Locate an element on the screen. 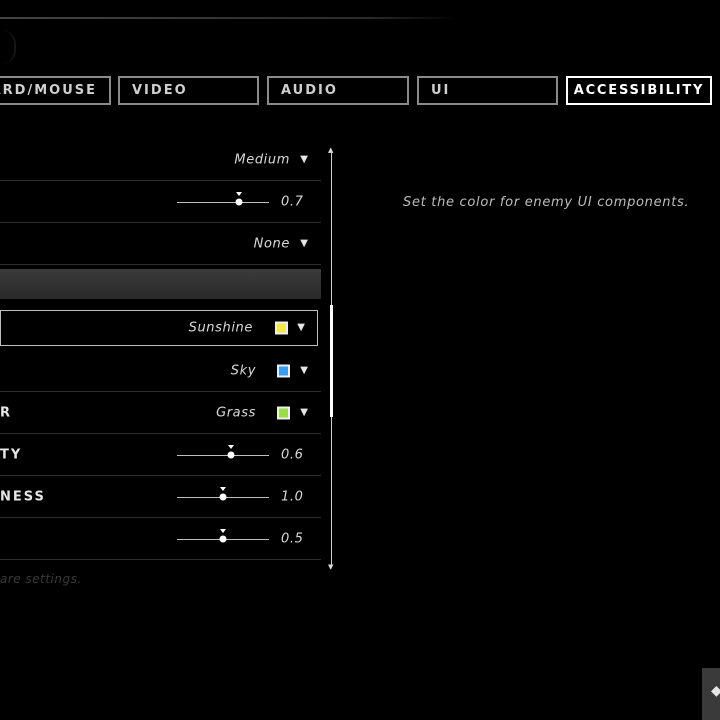 The image size is (720, 720). tab-accessibility: ACCESSIBILITY is located at coordinates (639, 90).